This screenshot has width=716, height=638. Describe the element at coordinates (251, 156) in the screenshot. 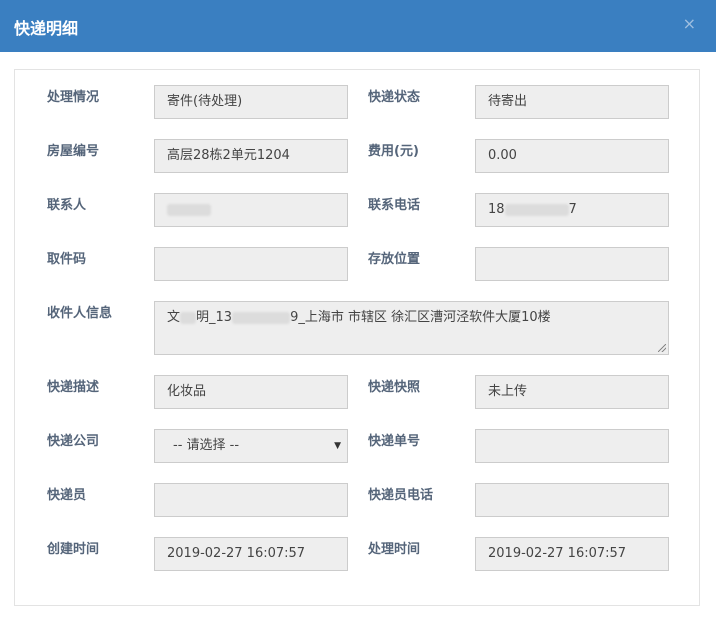

I see `room-field: 高层28栋2单元1204` at that location.